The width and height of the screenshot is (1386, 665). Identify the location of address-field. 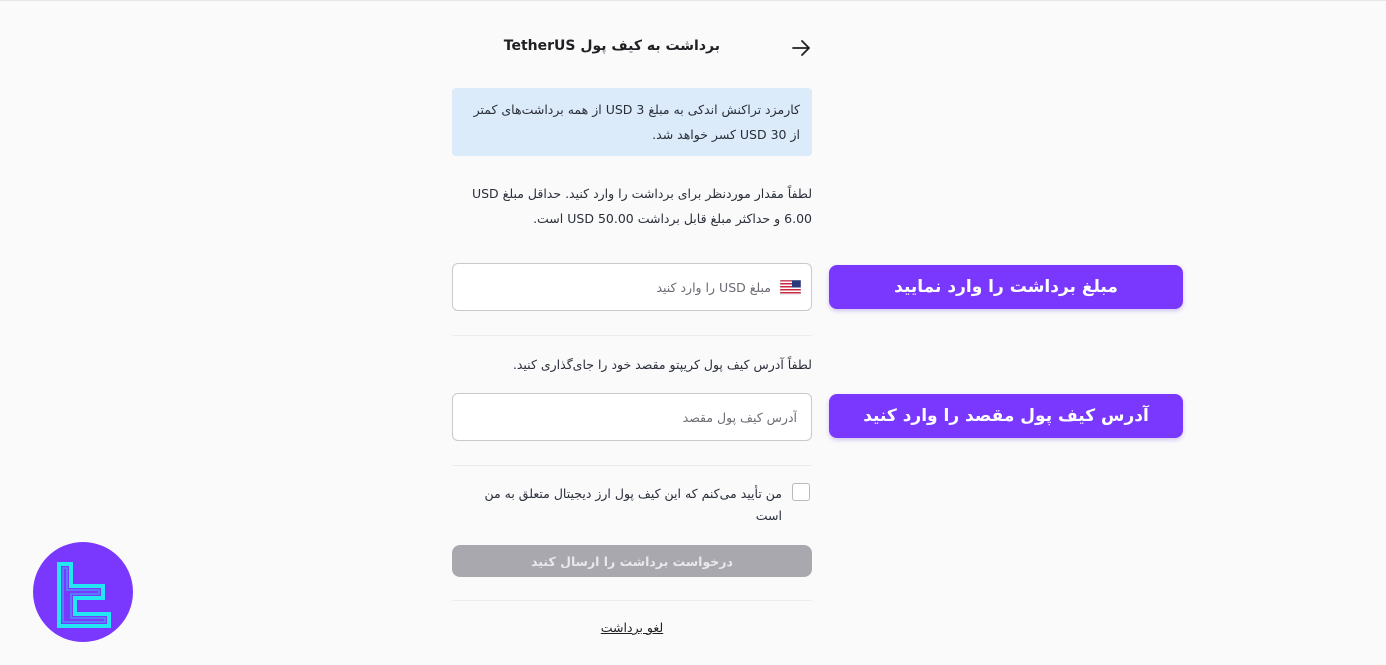
(632, 417).